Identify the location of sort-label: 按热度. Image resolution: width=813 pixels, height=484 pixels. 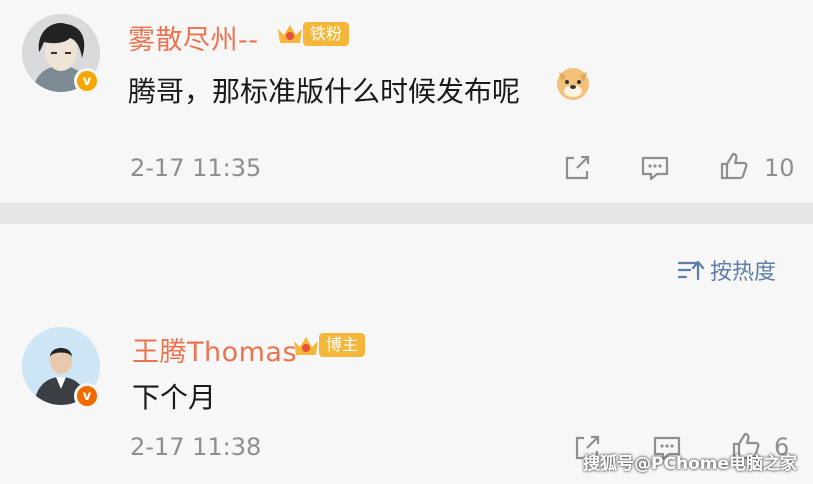
(743, 272).